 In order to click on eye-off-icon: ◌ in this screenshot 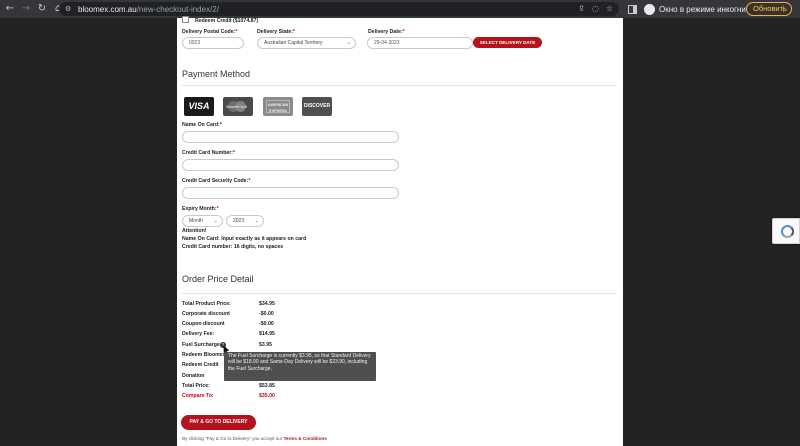, I will do `click(595, 8)`.